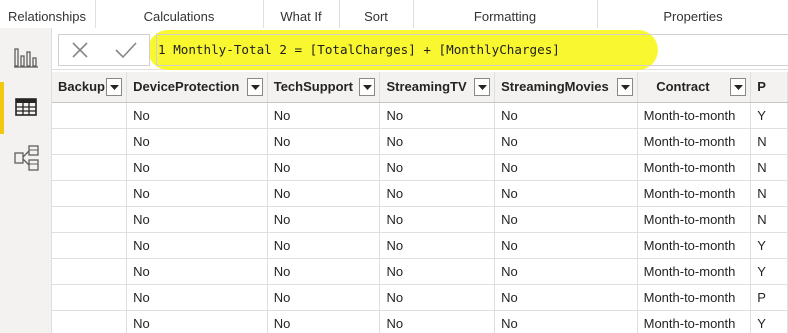 Image resolution: width=788 pixels, height=333 pixels. I want to click on report-view-button, so click(26, 58).